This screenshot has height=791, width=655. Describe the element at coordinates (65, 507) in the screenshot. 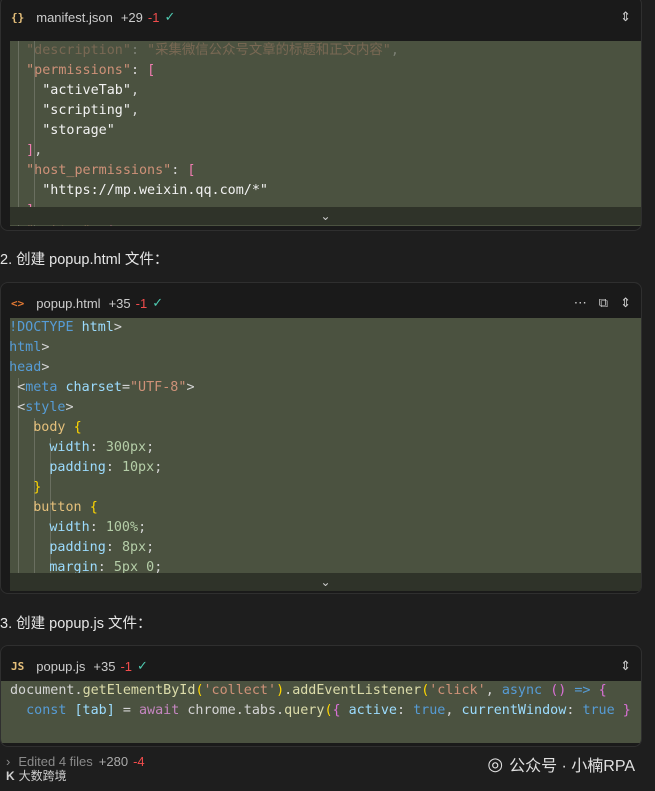

I see `code-line: button {` at that location.